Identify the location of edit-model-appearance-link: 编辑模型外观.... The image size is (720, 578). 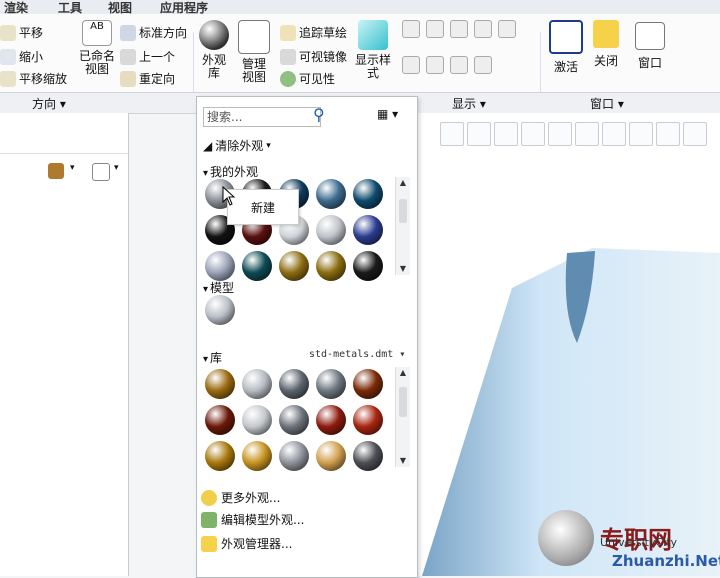
(252, 519).